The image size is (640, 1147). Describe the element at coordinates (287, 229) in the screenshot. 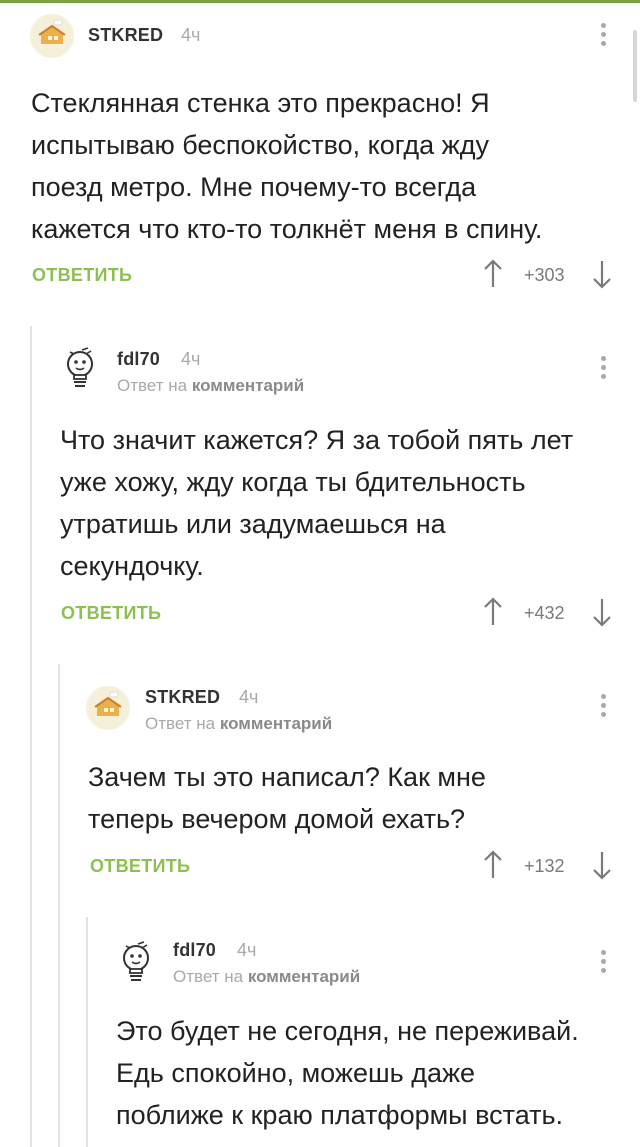

I see `comment-text-line: кажется что кто-то толкнёт меня в спину.` at that location.